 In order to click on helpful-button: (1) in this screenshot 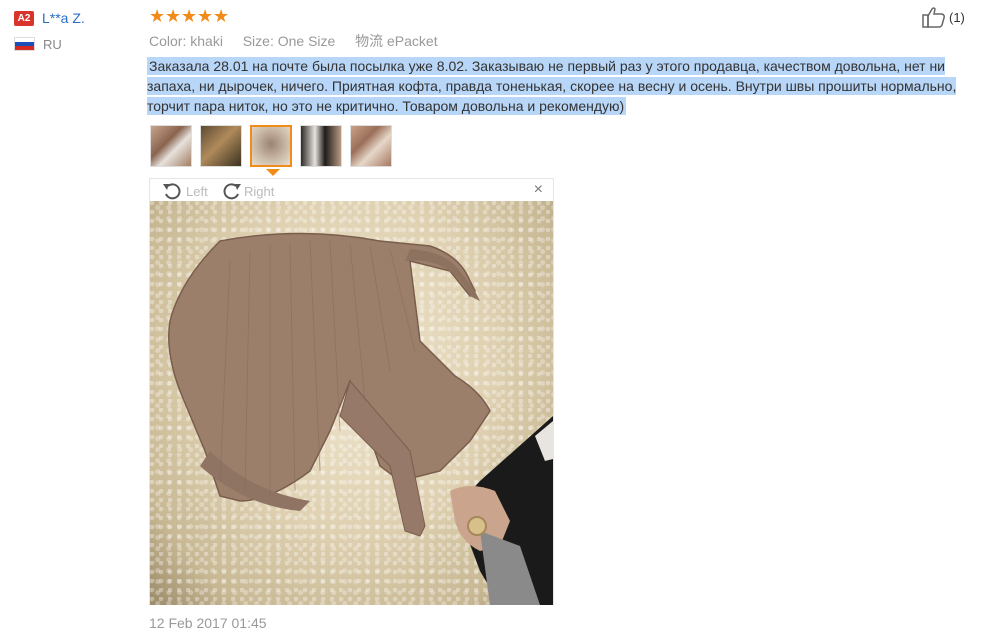, I will do `click(943, 17)`.